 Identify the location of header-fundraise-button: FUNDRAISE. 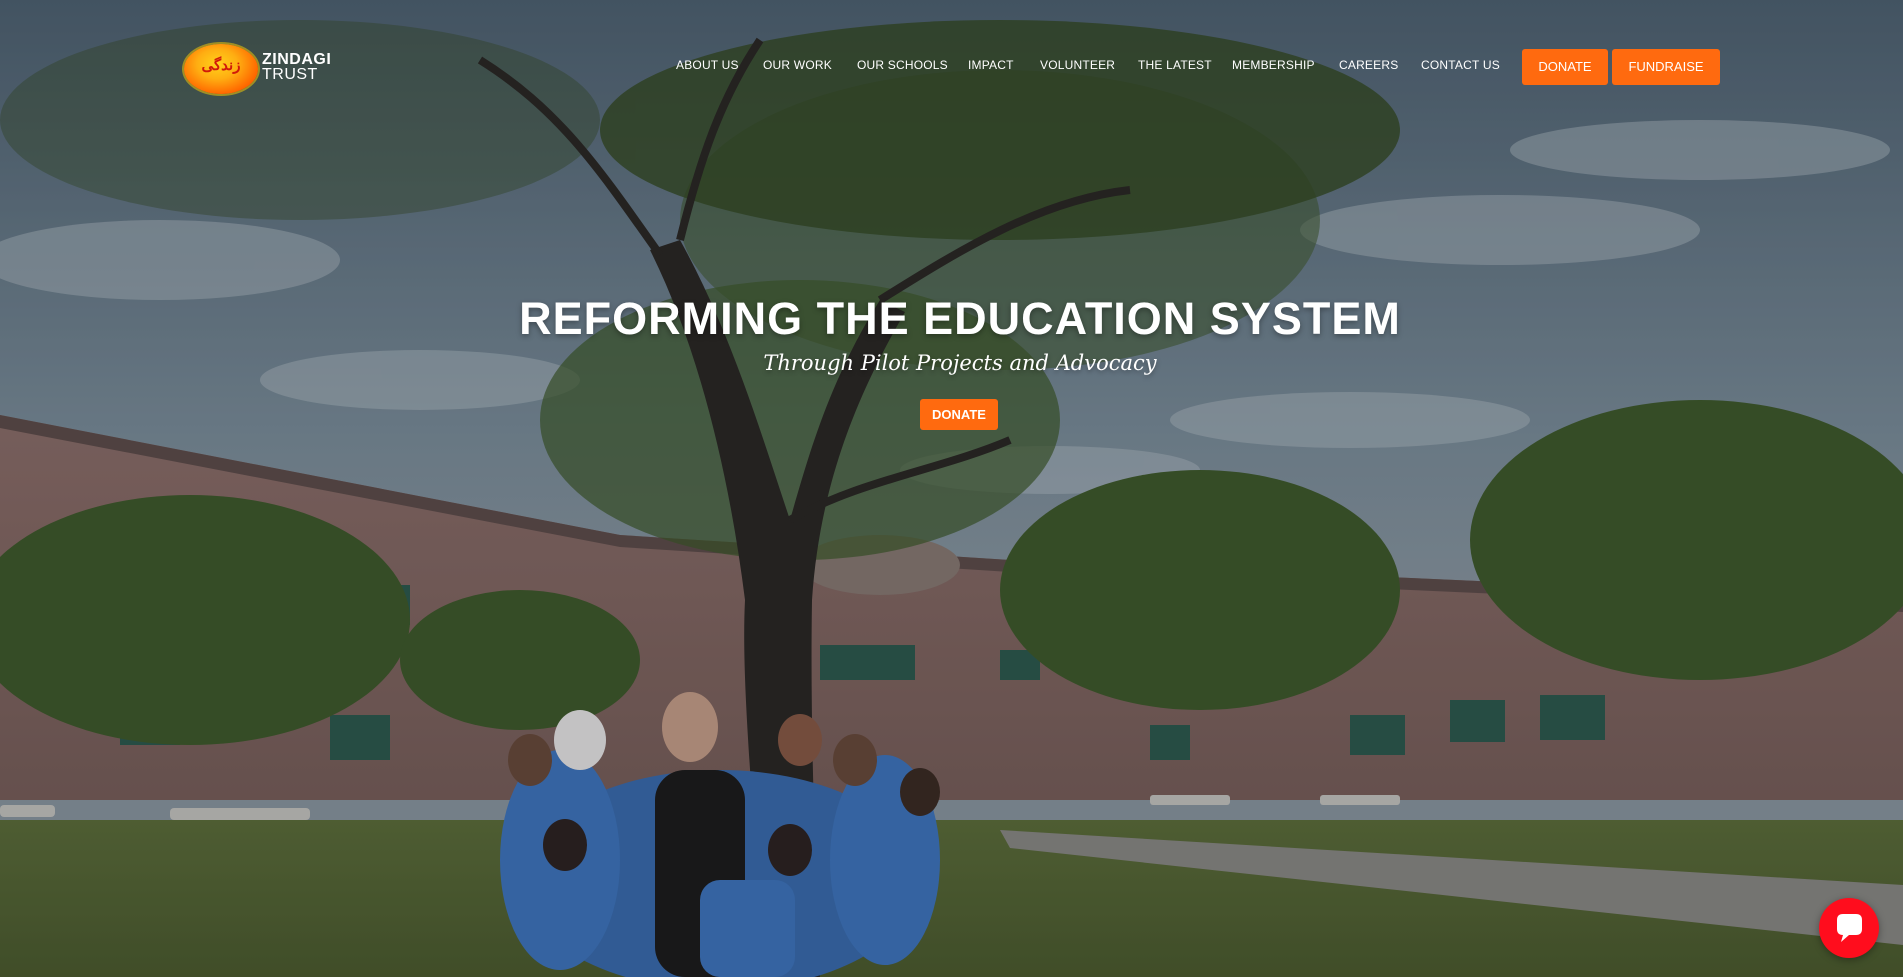
(1666, 67).